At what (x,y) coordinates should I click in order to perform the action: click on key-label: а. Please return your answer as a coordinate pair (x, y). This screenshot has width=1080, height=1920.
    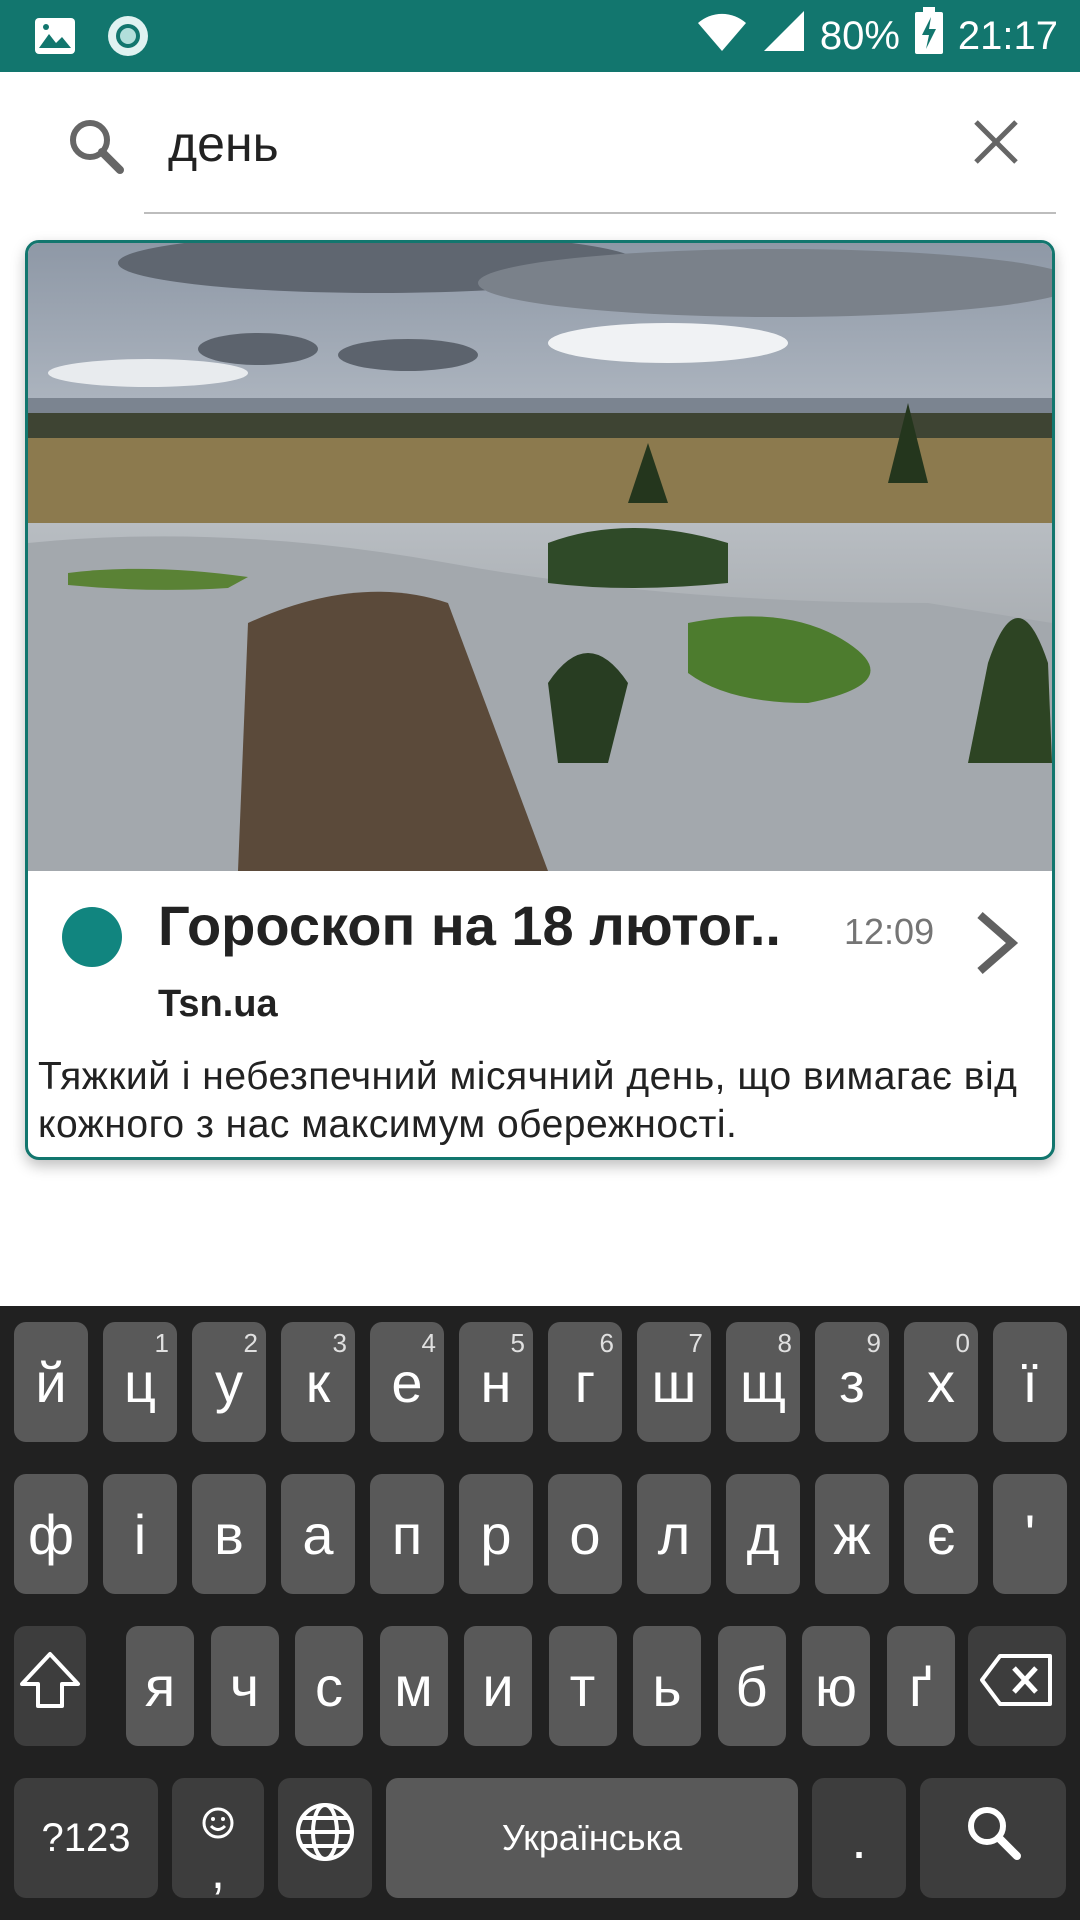
    Looking at the image, I should click on (318, 1534).